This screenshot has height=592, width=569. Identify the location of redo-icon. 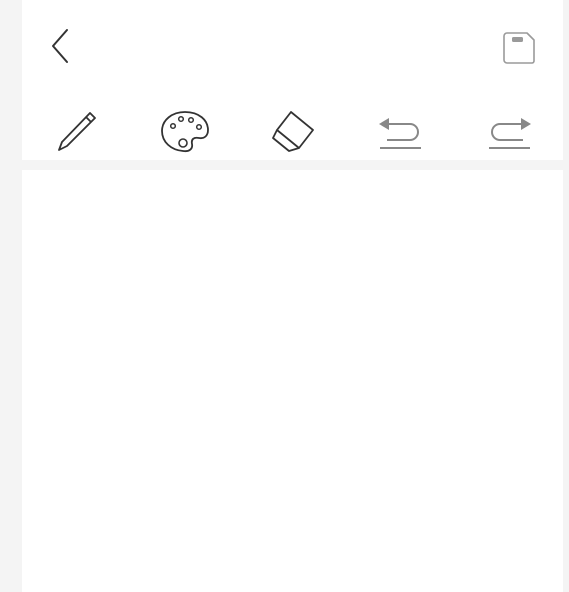
(510, 133).